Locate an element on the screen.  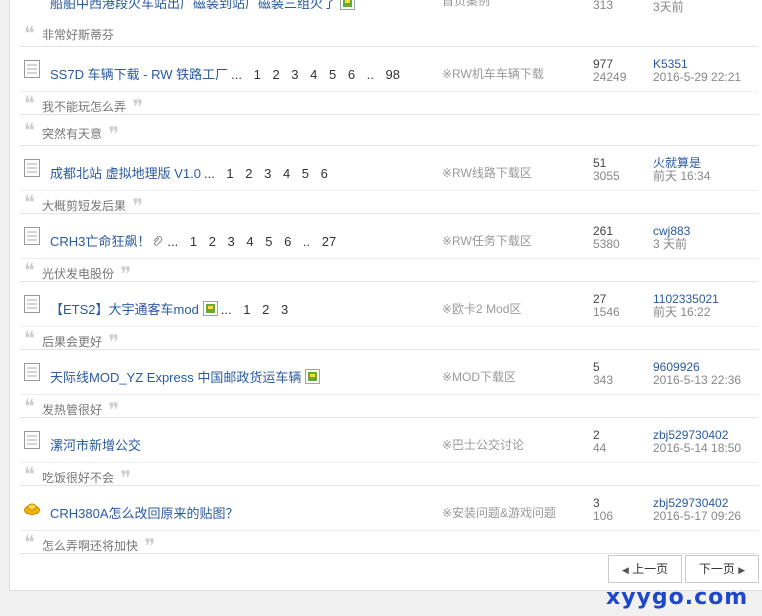
thread-preview: ❝ 发热管很好 ❞ is located at coordinates (389, 407).